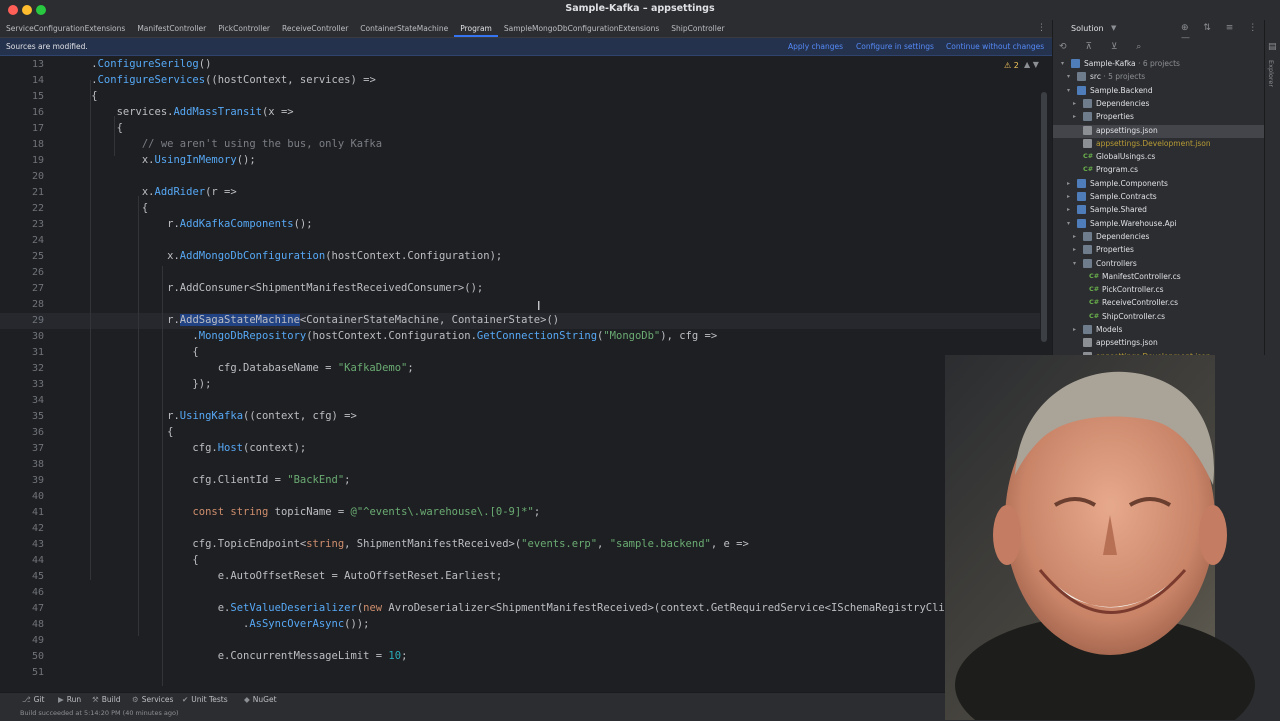  I want to click on code-line: 34, so click(523, 401).